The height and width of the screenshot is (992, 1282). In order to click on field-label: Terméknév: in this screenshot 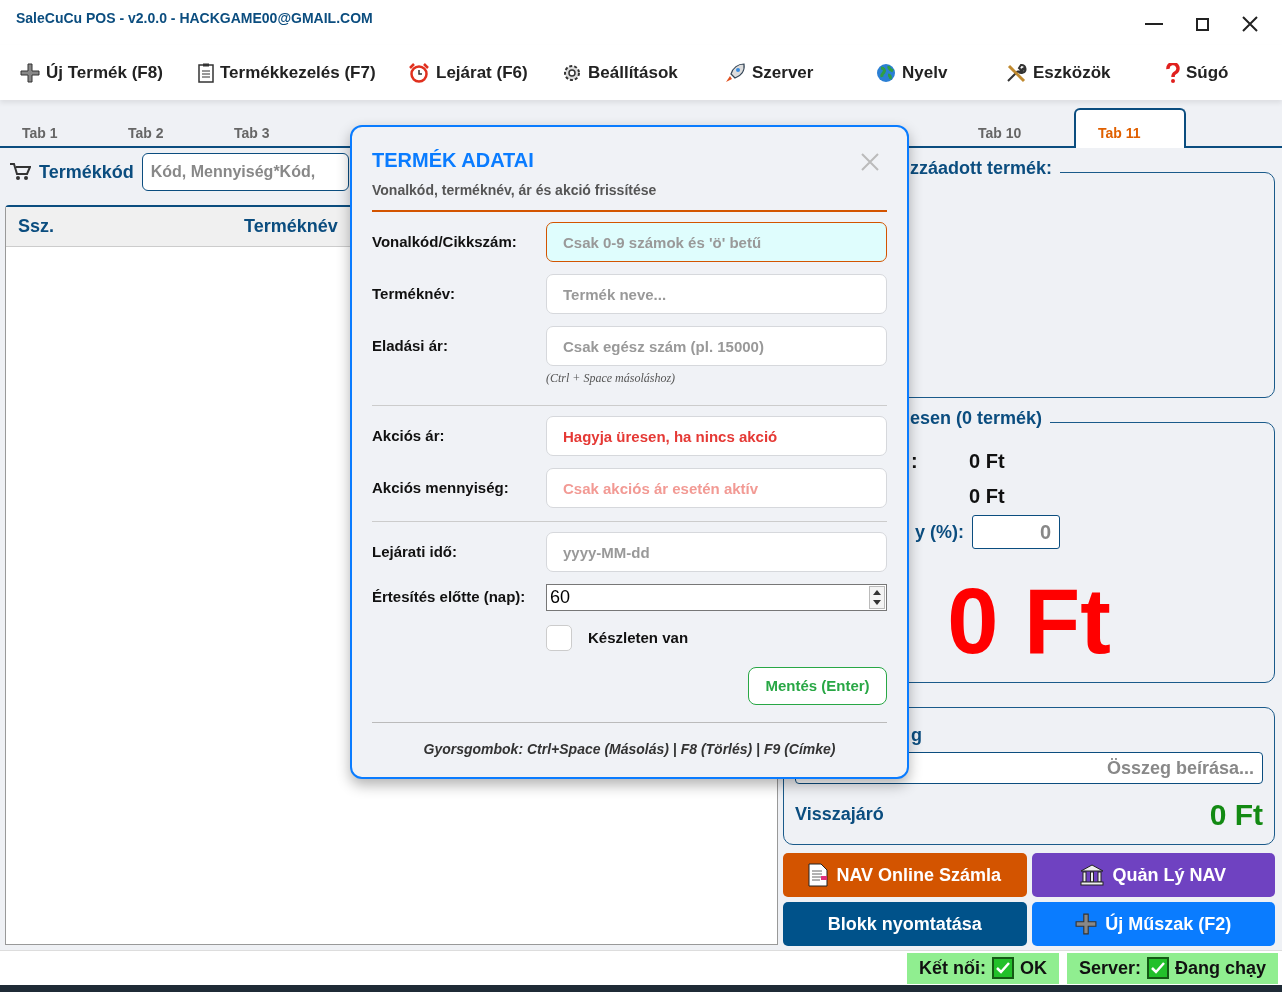, I will do `click(414, 293)`.